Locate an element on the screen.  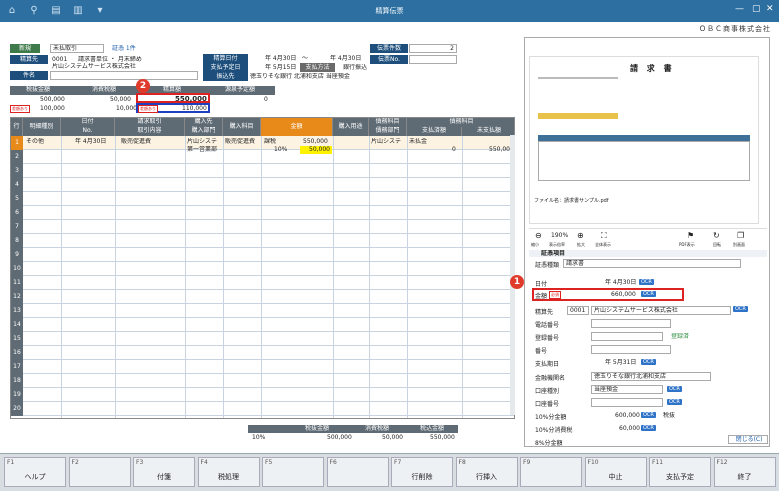
tool-pdf: PDF表示 is located at coordinates (687, 244).